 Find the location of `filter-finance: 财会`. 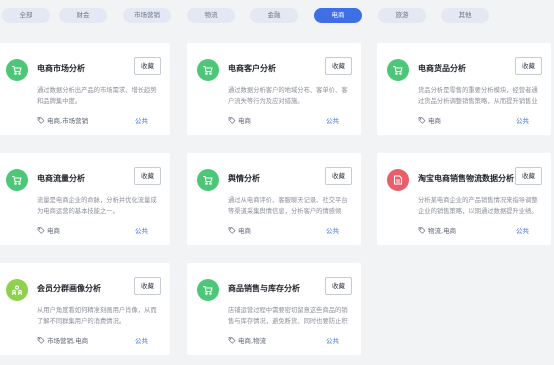

filter-finance: 财会 is located at coordinates (83, 15).